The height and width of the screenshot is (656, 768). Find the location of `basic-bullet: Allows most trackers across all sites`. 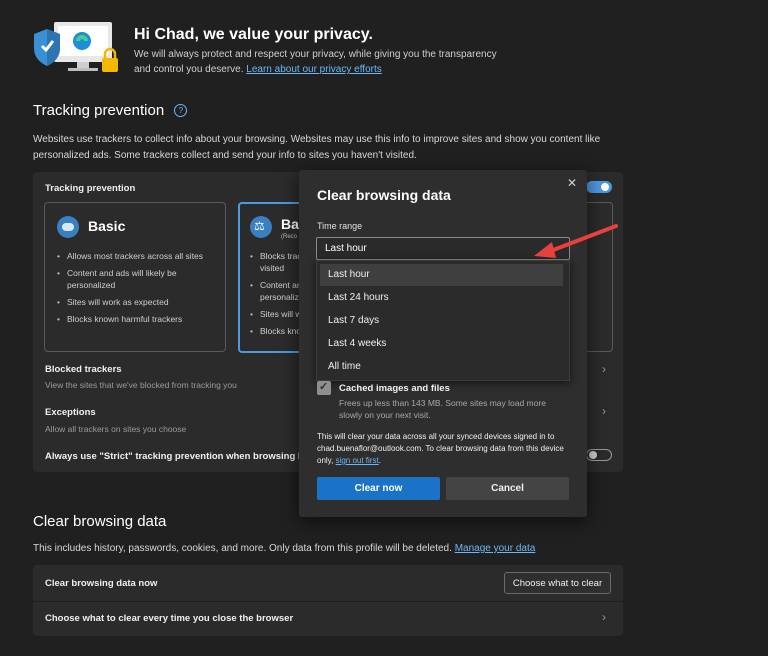

basic-bullet: Allows most trackers across all sites is located at coordinates (135, 256).